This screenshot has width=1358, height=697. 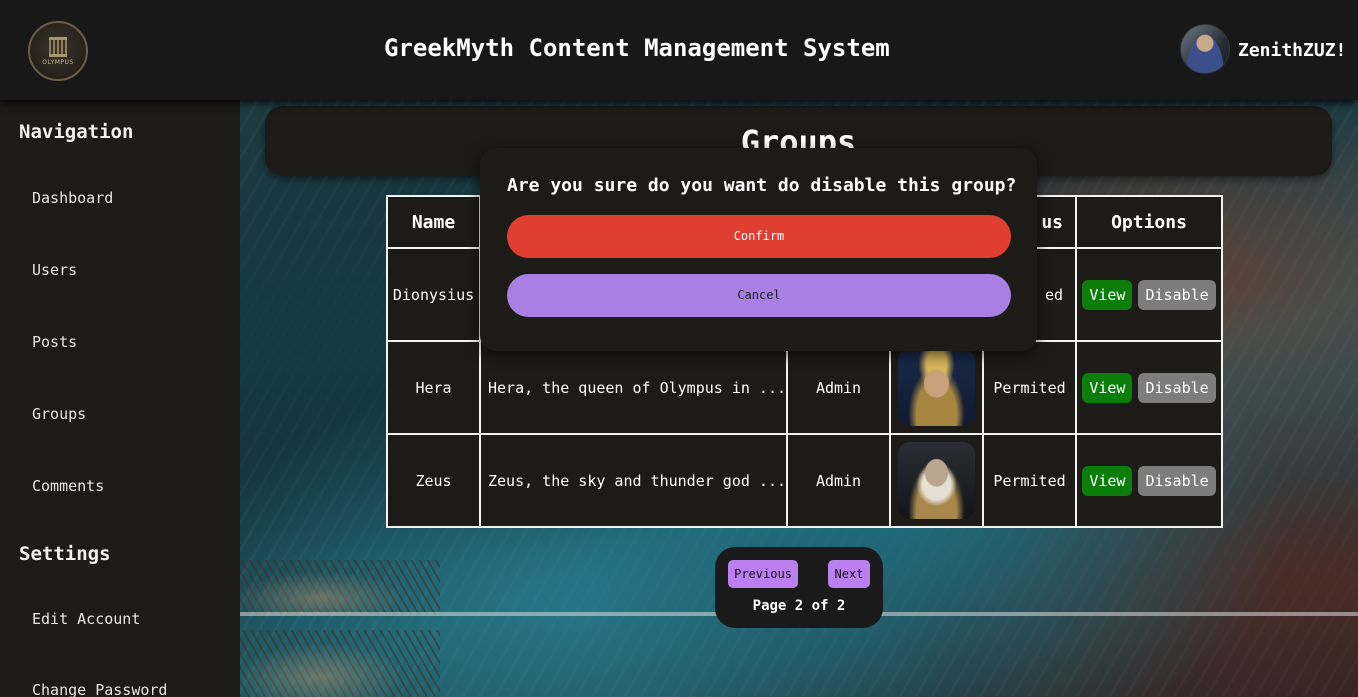 I want to click on row-name: Zeus, so click(x=433, y=480).